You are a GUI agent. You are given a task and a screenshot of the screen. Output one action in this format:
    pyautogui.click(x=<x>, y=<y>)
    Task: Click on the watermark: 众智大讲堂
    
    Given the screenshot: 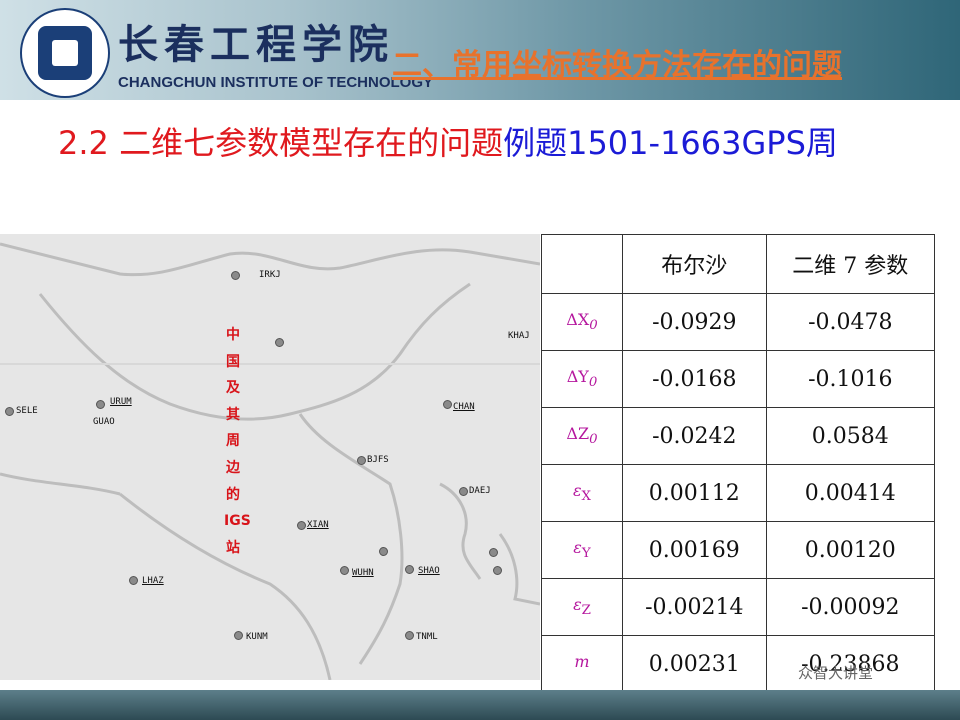 What is the action you would take?
    pyautogui.click(x=836, y=673)
    